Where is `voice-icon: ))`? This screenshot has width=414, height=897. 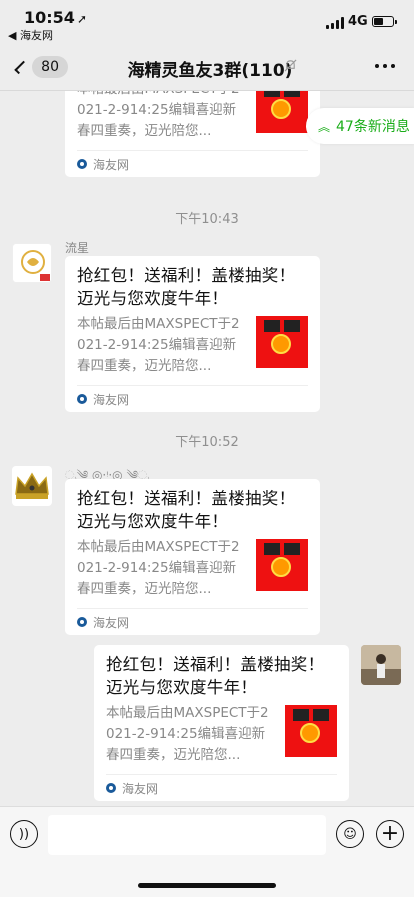
voice-icon: )) is located at coordinates (24, 834).